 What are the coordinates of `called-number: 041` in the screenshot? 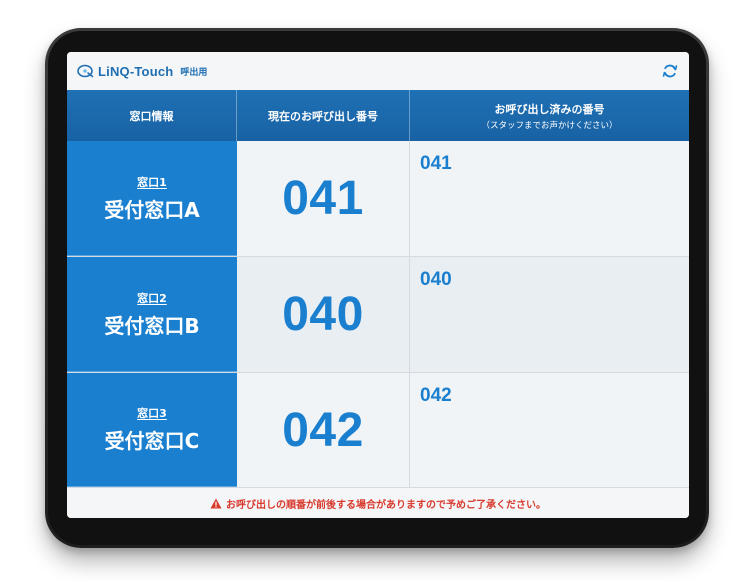 It's located at (436, 163).